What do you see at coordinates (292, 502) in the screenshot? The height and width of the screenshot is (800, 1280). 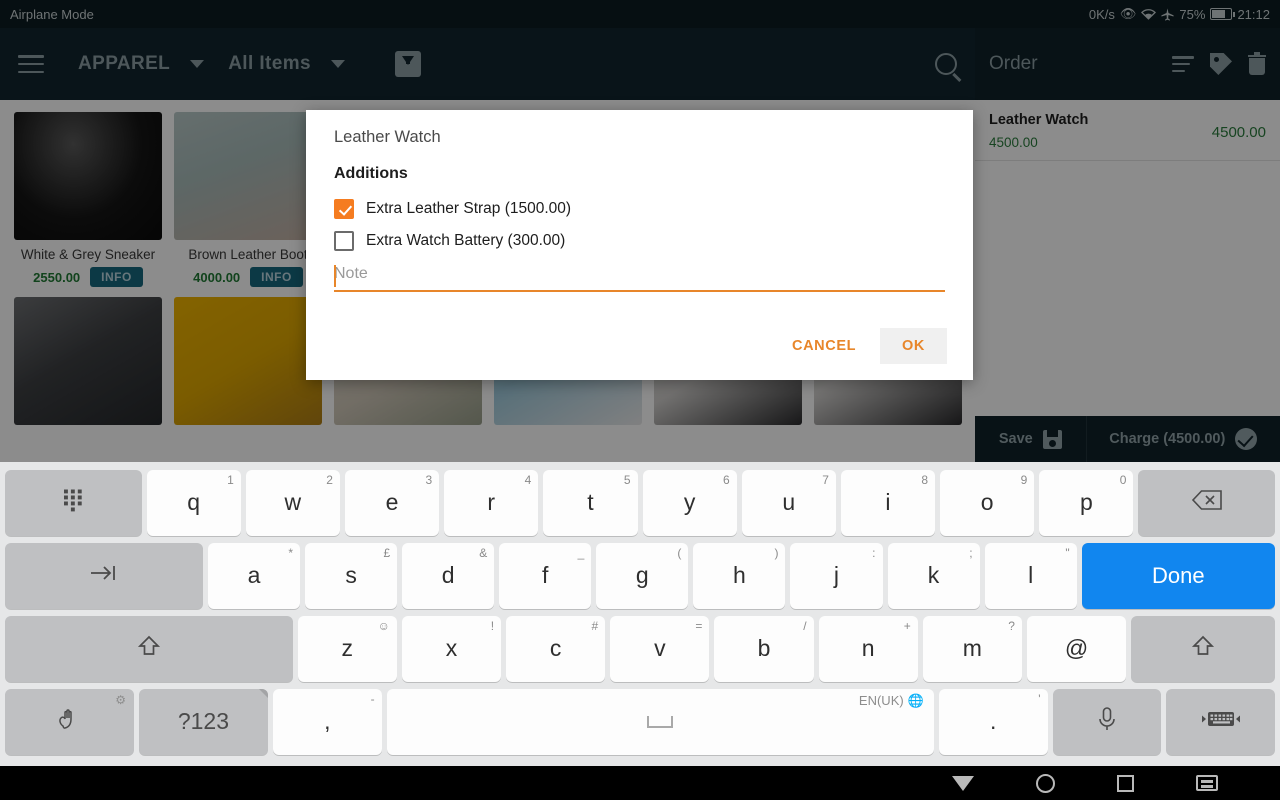 I see `key-w: 2w` at bounding box center [292, 502].